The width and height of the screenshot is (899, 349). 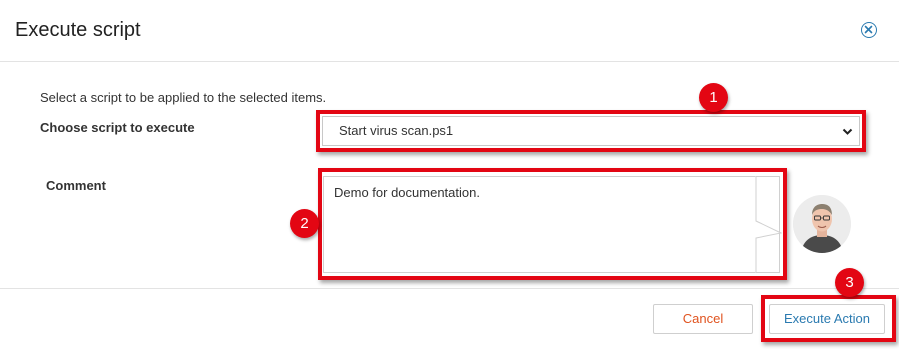 What do you see at coordinates (304, 223) in the screenshot?
I see `callout-badge-2: 2` at bounding box center [304, 223].